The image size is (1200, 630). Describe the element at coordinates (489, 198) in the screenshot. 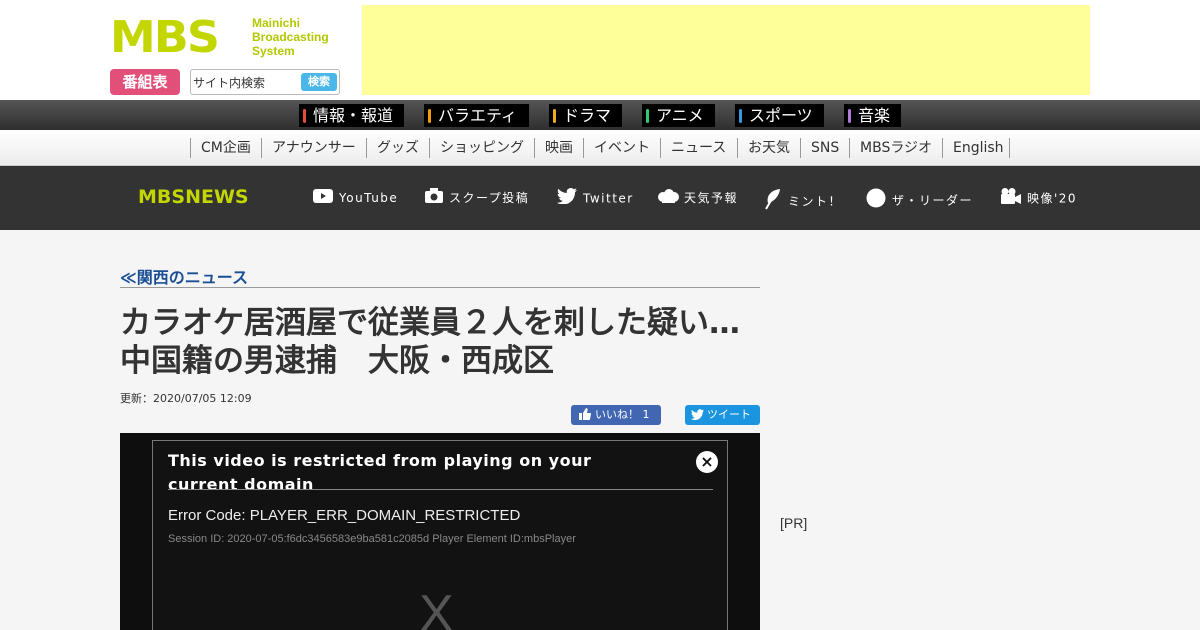

I see `news-item-label: スクープ投稿` at that location.